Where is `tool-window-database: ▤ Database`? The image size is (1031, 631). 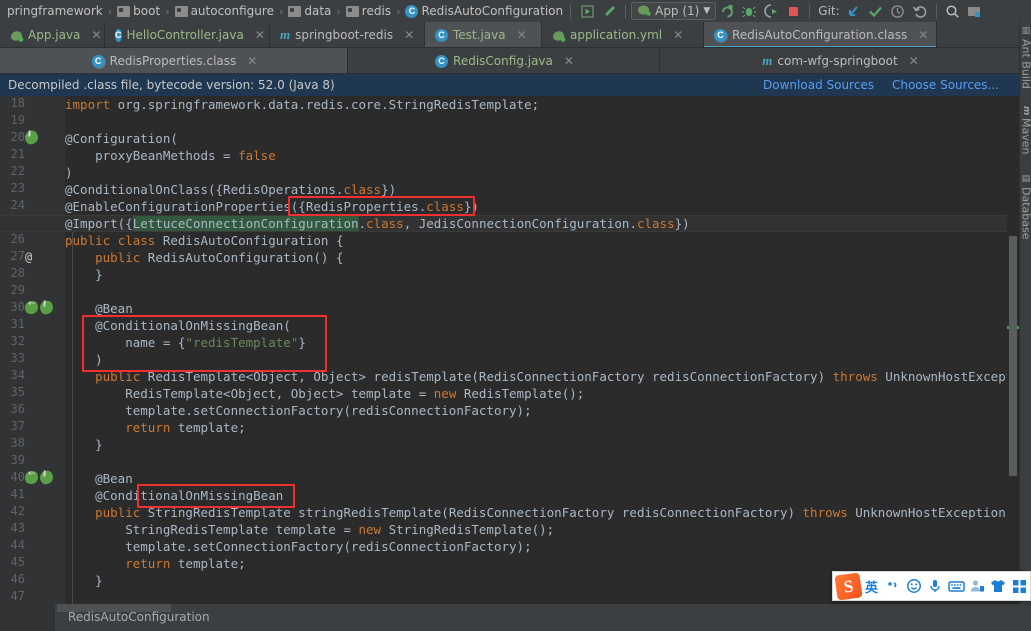
tool-window-database: ▤ Database is located at coordinates (1025, 207).